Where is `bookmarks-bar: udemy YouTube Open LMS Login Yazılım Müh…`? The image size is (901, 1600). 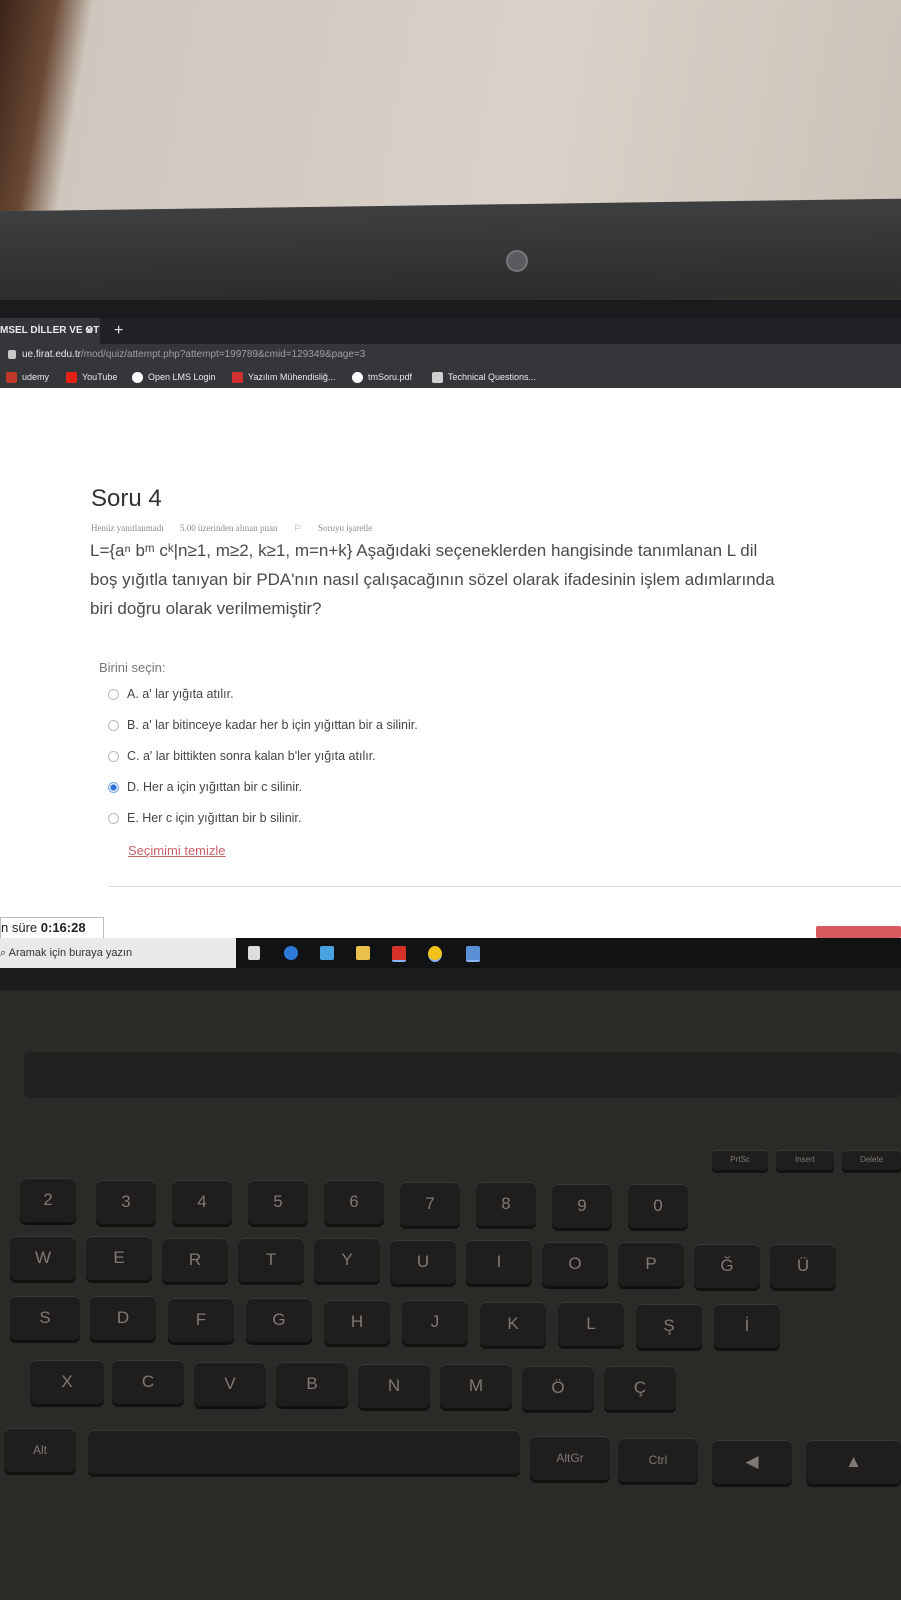 bookmarks-bar: udemy YouTube Open LMS Login Yazılım Müh… is located at coordinates (450, 377).